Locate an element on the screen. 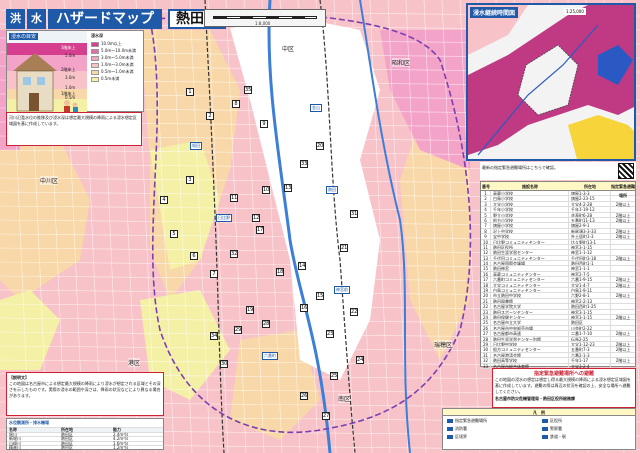 The image size is (640, 453). pump-cell: 熱田区 is located at coordinates (67, 448).